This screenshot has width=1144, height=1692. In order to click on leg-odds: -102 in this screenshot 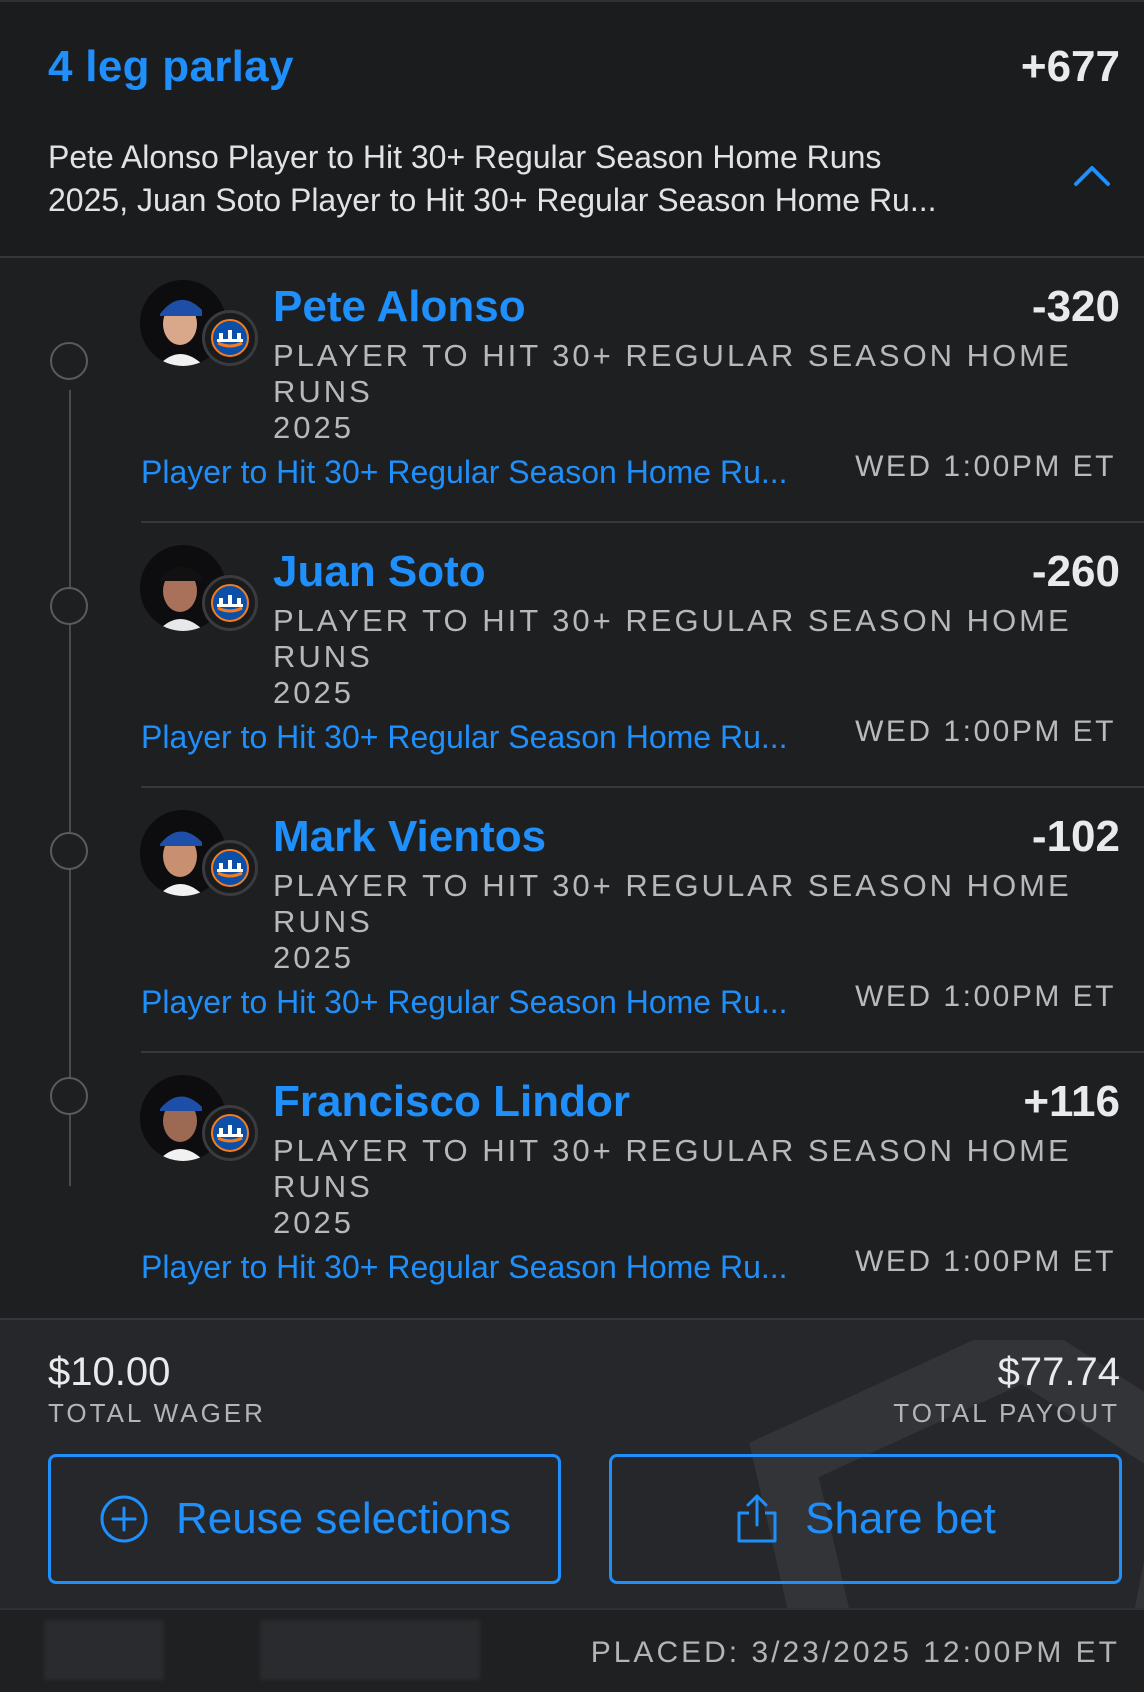, I will do `click(1075, 836)`.